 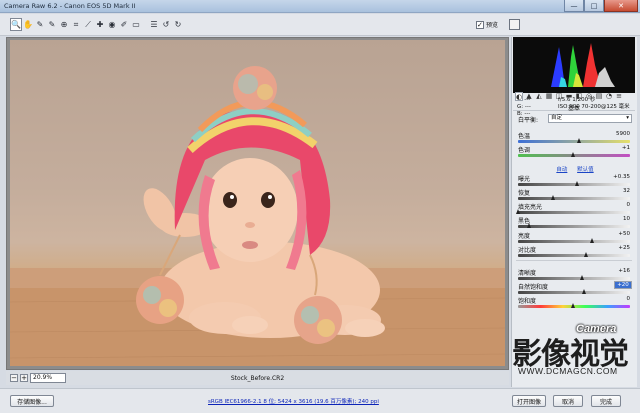 I want to click on contrast-value: +25, so click(x=624, y=248).